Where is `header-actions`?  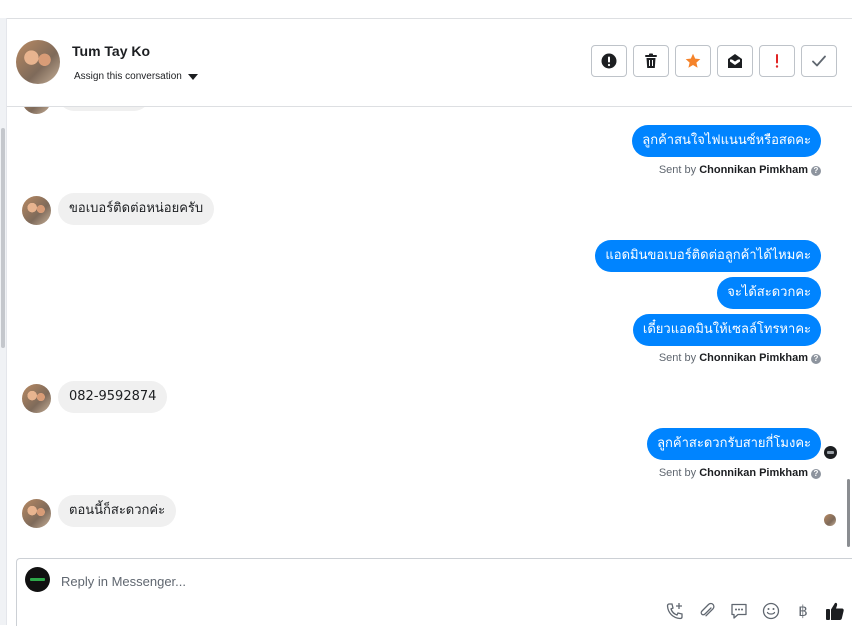
header-actions is located at coordinates (714, 61).